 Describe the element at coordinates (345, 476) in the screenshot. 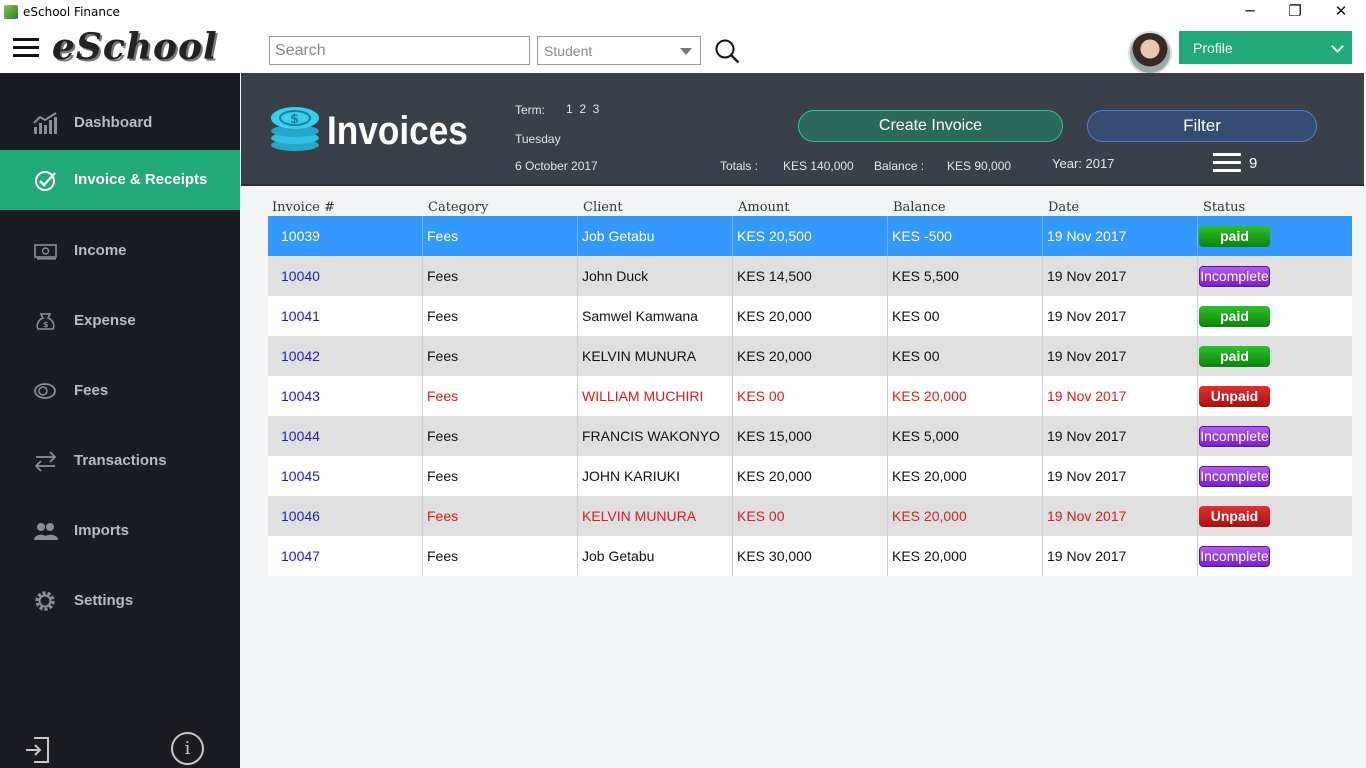

I see `invoice-number: 10045` at that location.